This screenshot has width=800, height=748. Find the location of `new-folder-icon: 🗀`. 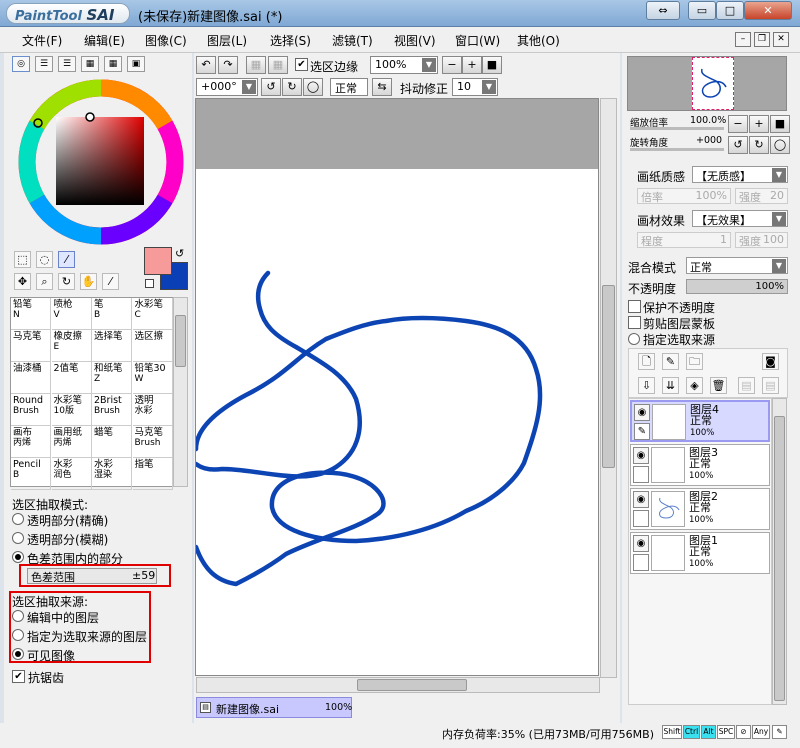

new-folder-icon: 🗀 is located at coordinates (694, 361).